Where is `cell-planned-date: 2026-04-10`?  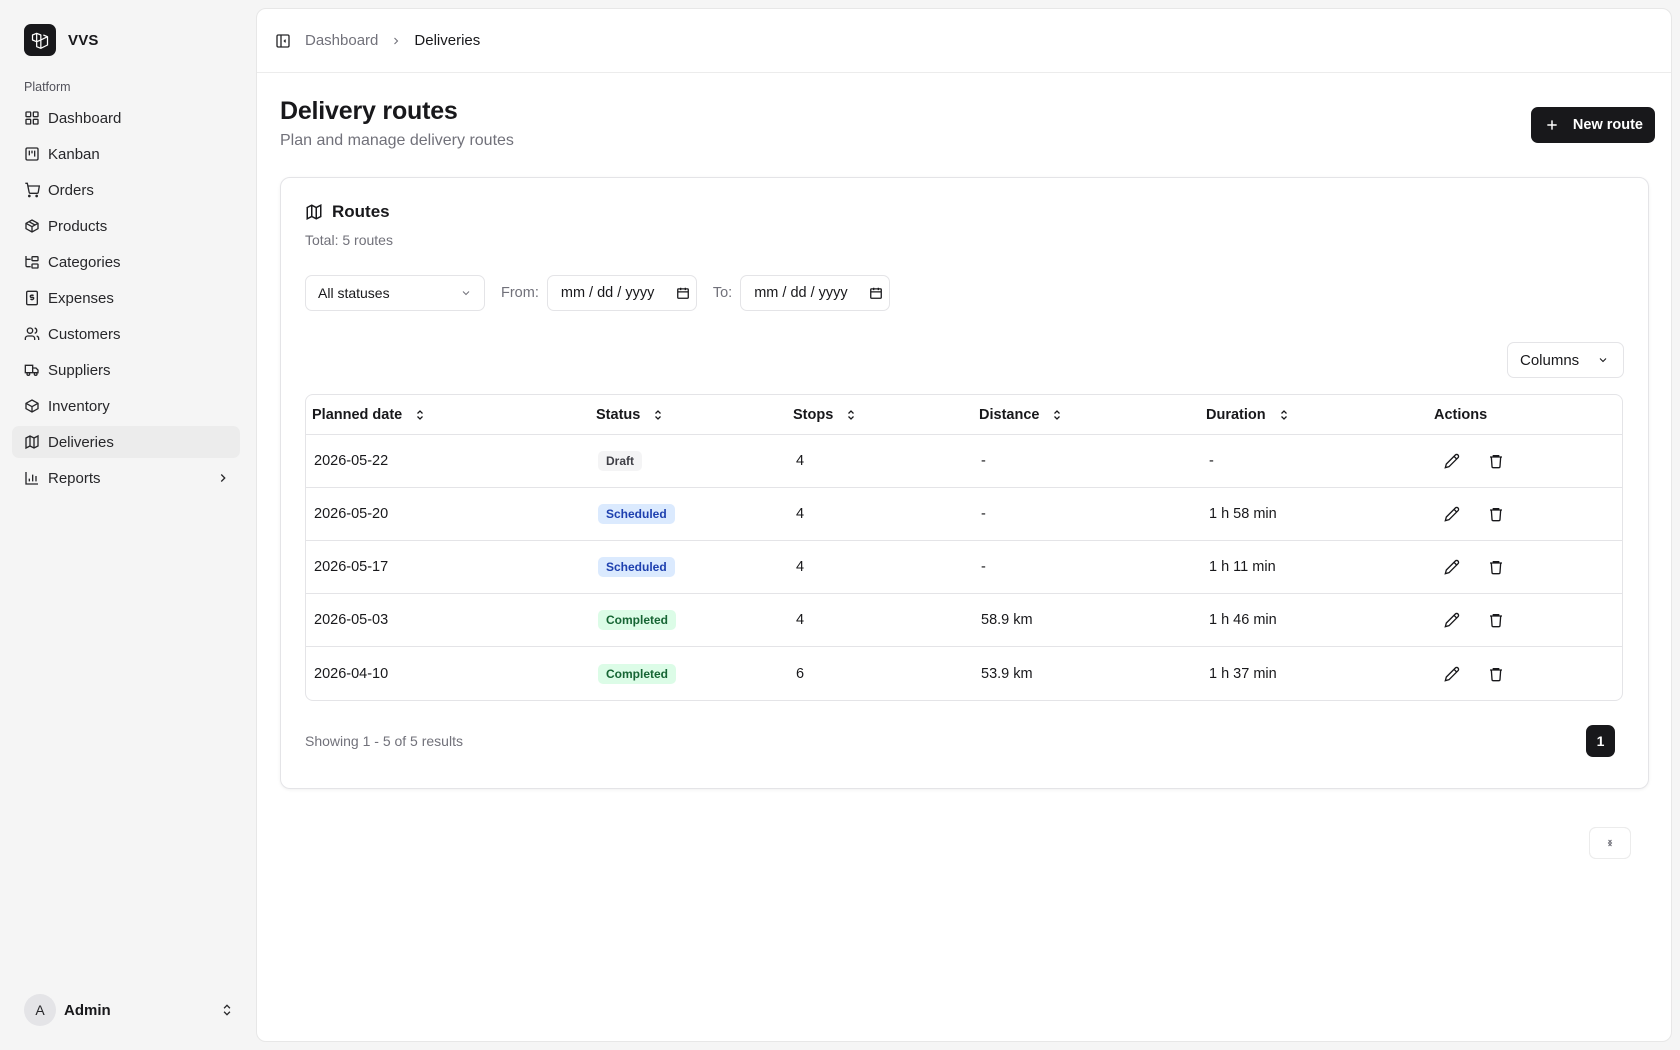 cell-planned-date: 2026-04-10 is located at coordinates (351, 673).